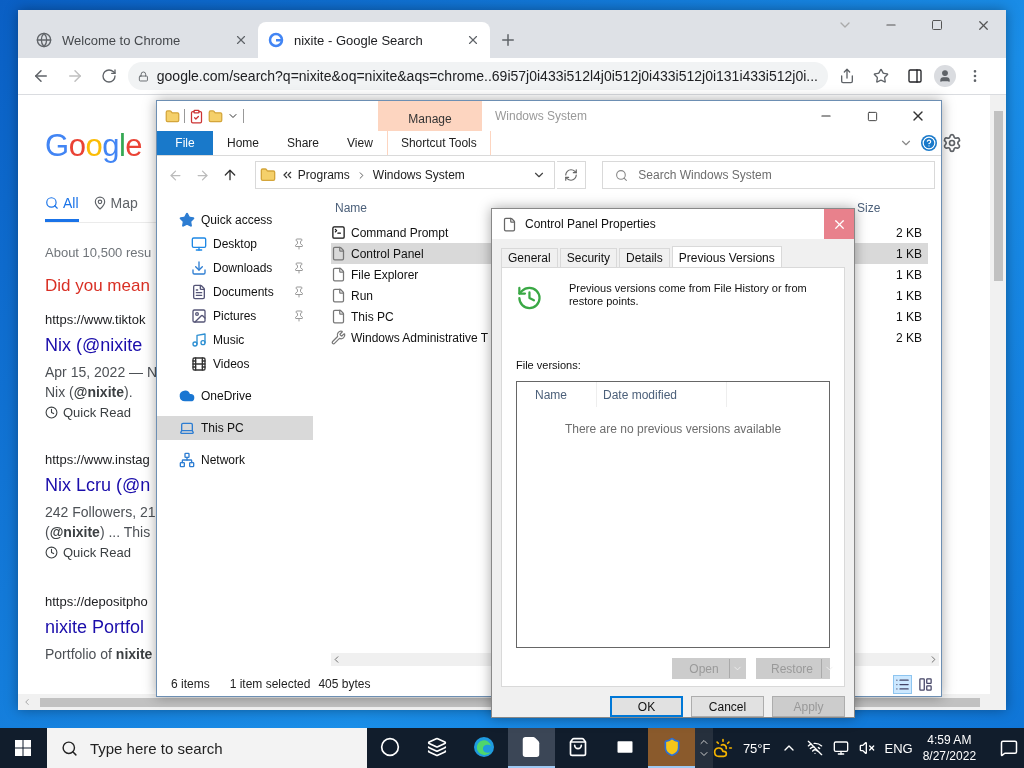 This screenshot has width=1024, height=768. I want to click on result-count: About 10,500 resu, so click(99, 252).